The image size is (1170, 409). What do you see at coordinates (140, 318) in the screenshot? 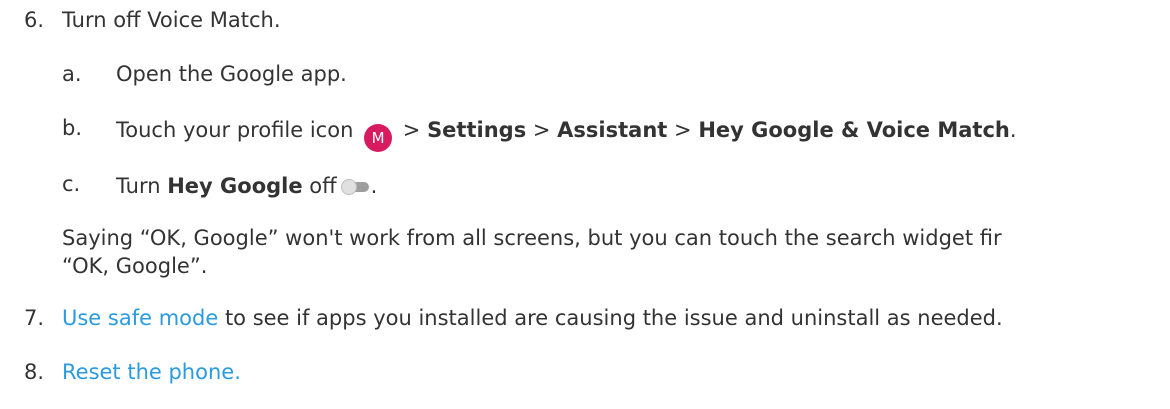
I see `safe-mode-link: Use safe mode` at bounding box center [140, 318].